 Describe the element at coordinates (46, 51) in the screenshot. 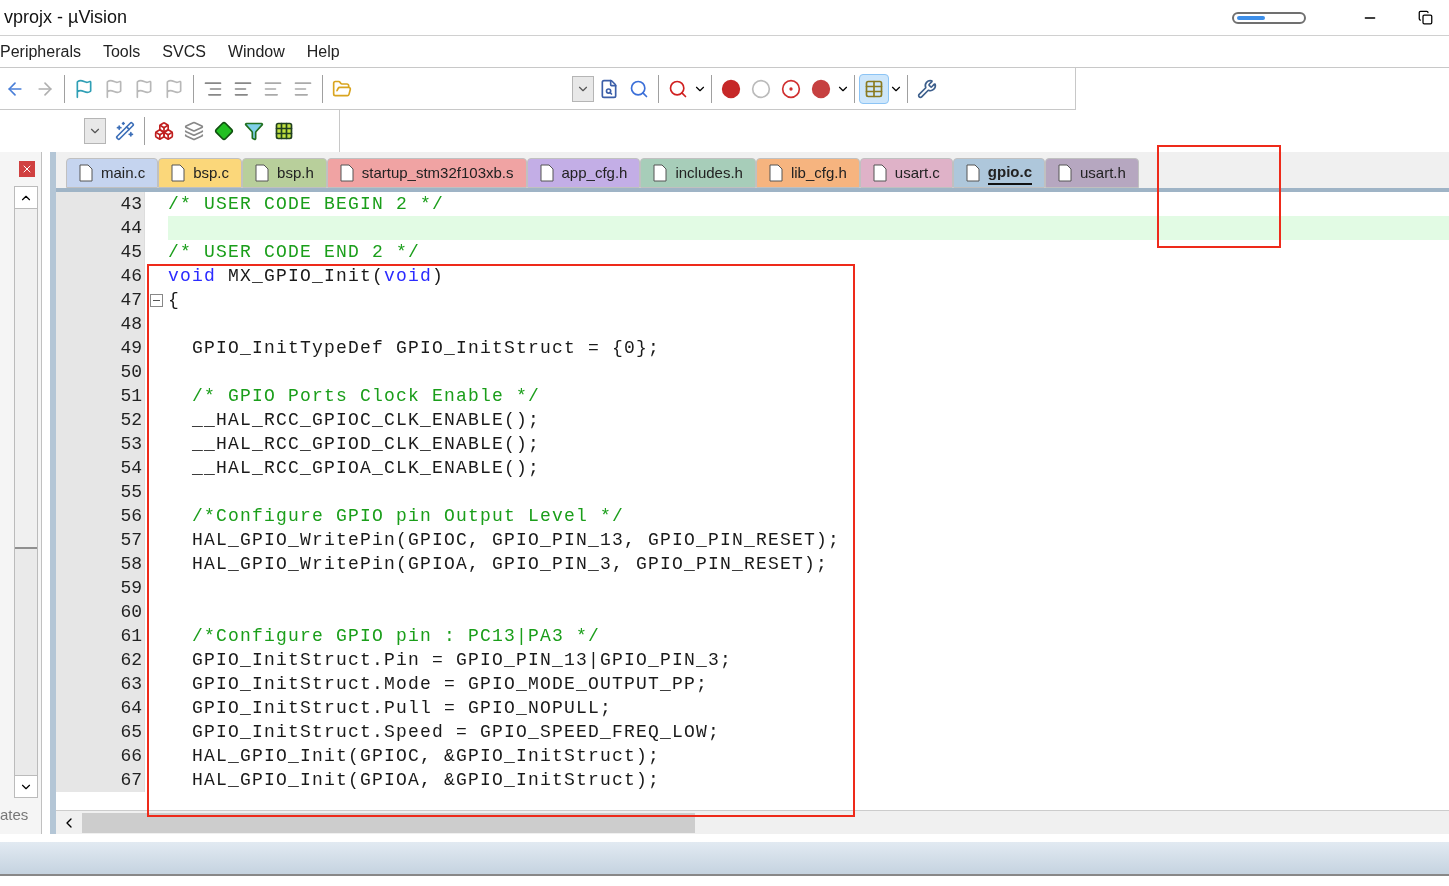

I see `menu-item: Peripherals` at that location.